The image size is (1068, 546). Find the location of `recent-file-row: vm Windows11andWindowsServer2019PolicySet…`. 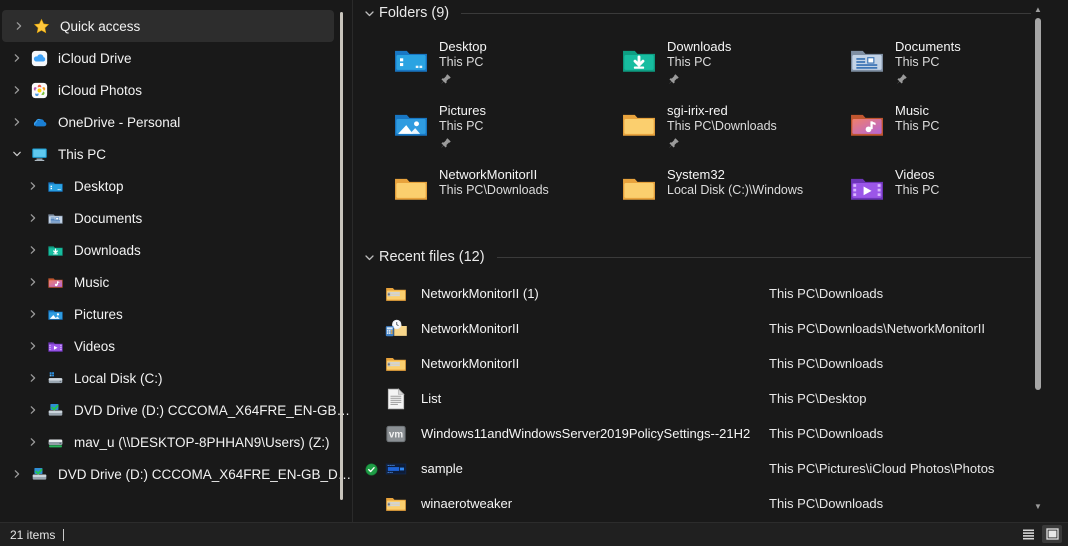

recent-file-row: vm Windows11andWindowsServer2019PolicySet… is located at coordinates (699, 433).